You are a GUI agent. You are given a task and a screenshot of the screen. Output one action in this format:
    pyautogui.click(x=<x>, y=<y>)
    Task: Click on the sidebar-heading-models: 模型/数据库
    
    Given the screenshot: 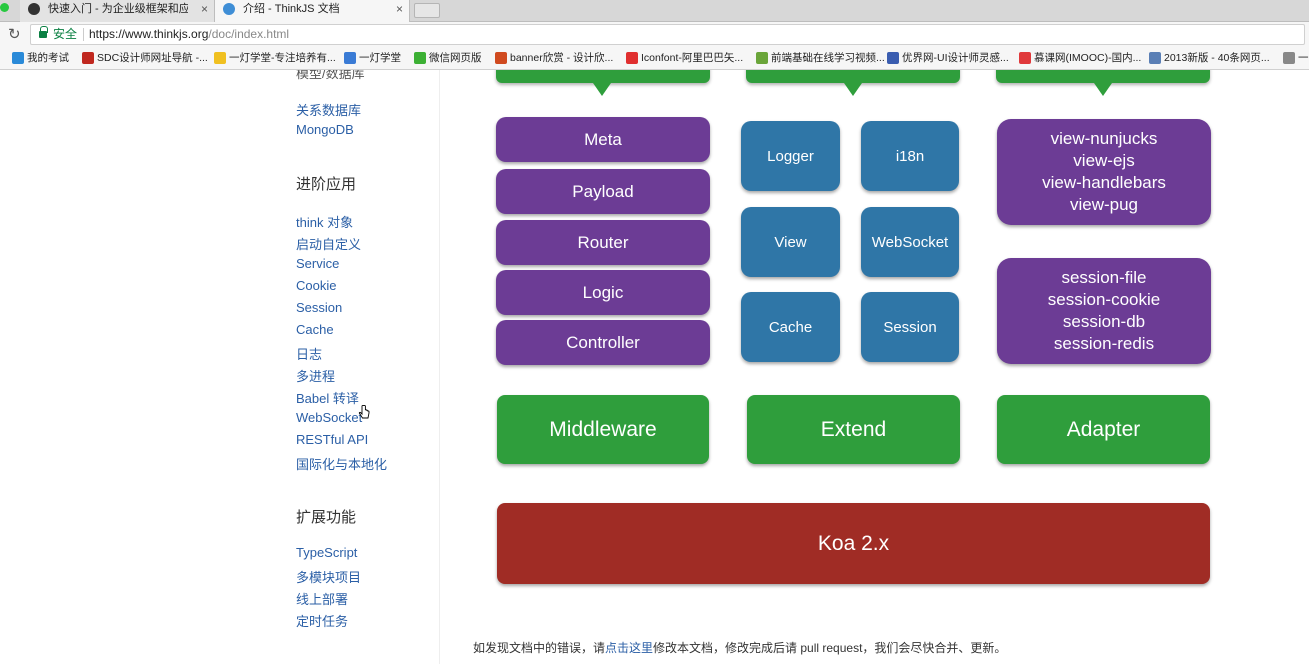 What is the action you would take?
    pyautogui.click(x=330, y=75)
    